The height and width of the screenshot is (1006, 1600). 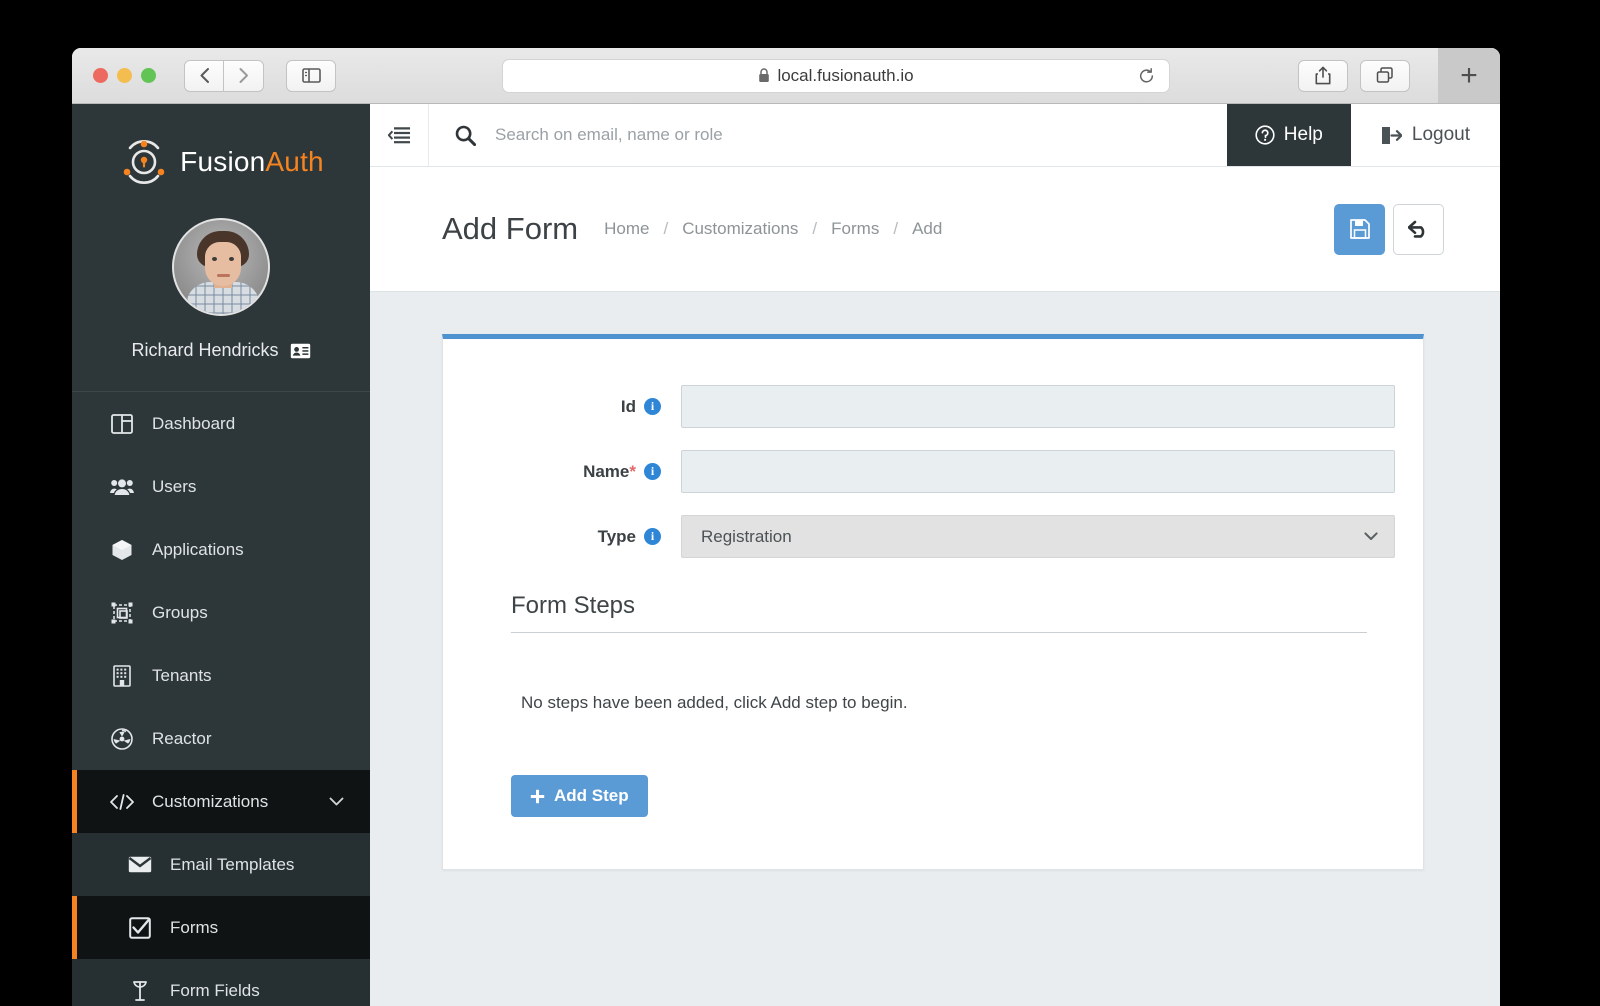 What do you see at coordinates (562, 407) in the screenshot?
I see `field-label-id: Id i` at bounding box center [562, 407].